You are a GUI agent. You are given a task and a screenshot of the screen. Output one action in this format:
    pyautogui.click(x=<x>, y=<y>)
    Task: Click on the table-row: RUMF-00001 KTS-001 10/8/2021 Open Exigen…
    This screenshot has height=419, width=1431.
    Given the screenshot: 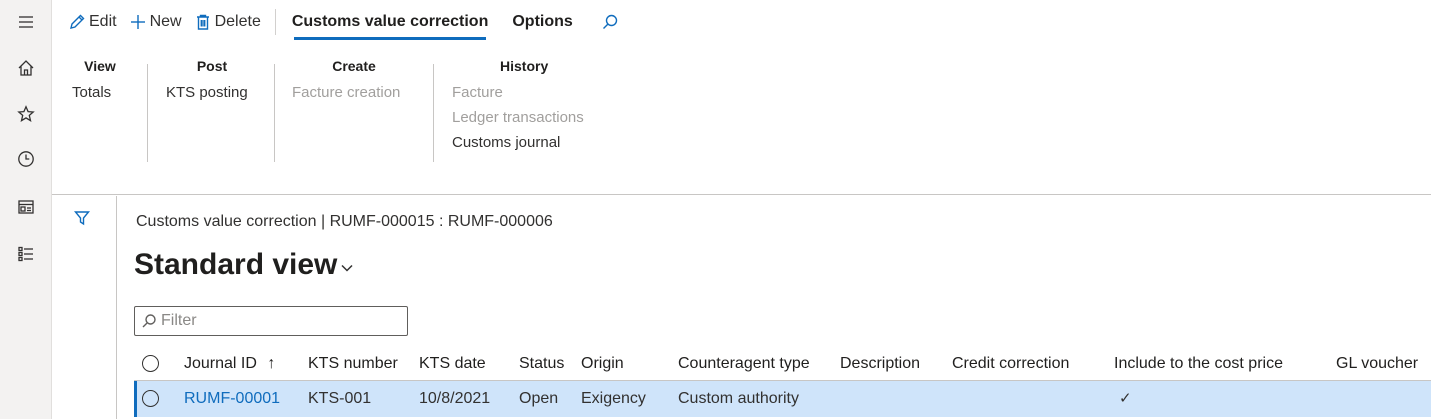 What is the action you would take?
    pyautogui.click(x=782, y=399)
    